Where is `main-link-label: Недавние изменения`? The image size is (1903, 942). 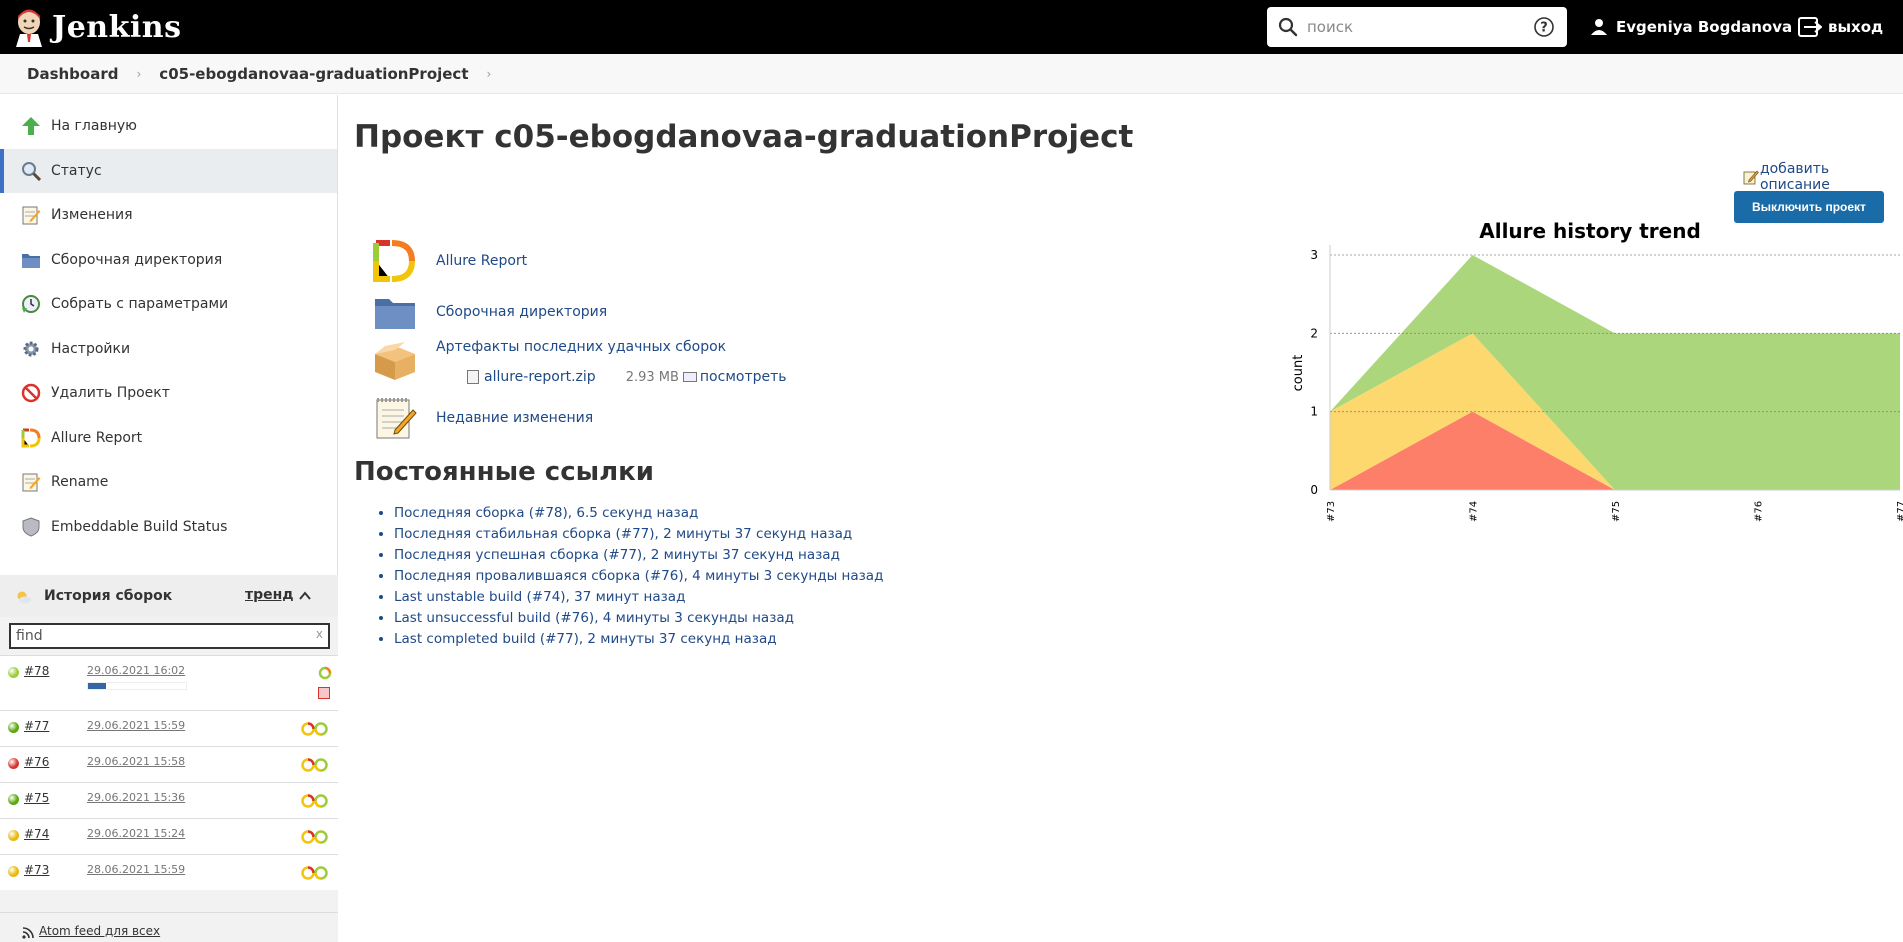 main-link-label: Недавние изменения is located at coordinates (515, 418).